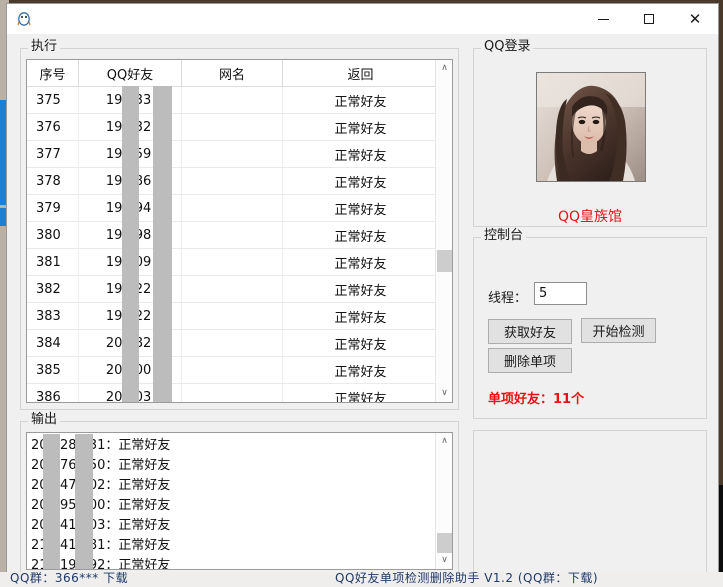 This screenshot has height=587, width=723. Describe the element at coordinates (444, 560) in the screenshot. I see `output-scroll-down-icon: ∨` at that location.